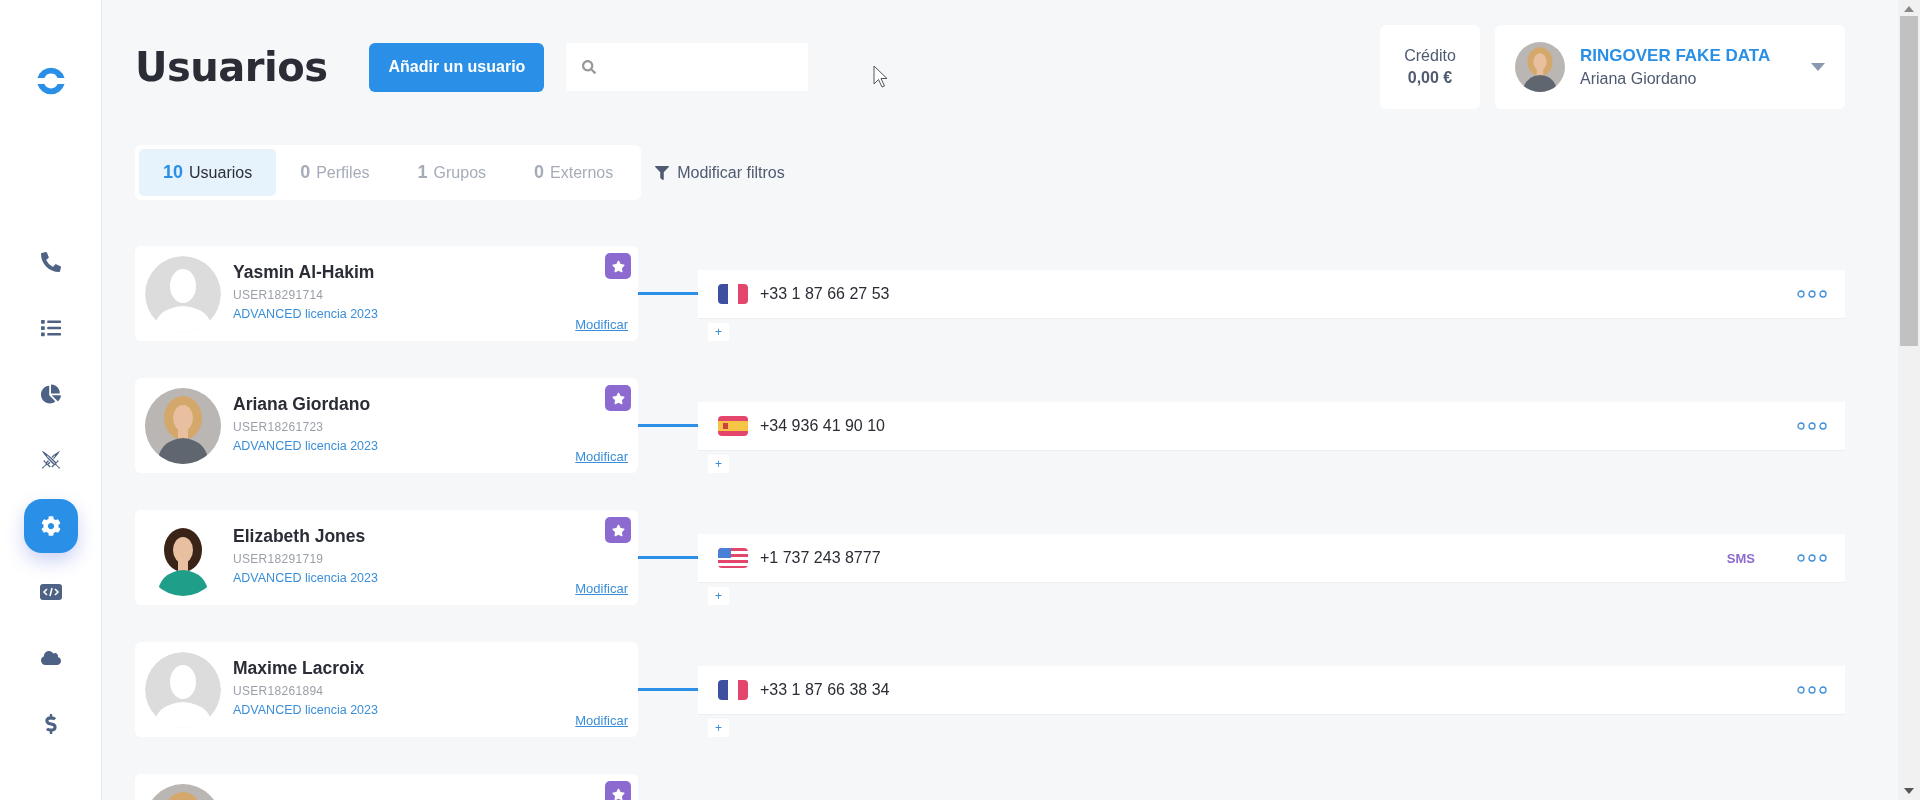 The image size is (1920, 800). I want to click on phone-number: +33 1 87 66 27 53, so click(825, 294).